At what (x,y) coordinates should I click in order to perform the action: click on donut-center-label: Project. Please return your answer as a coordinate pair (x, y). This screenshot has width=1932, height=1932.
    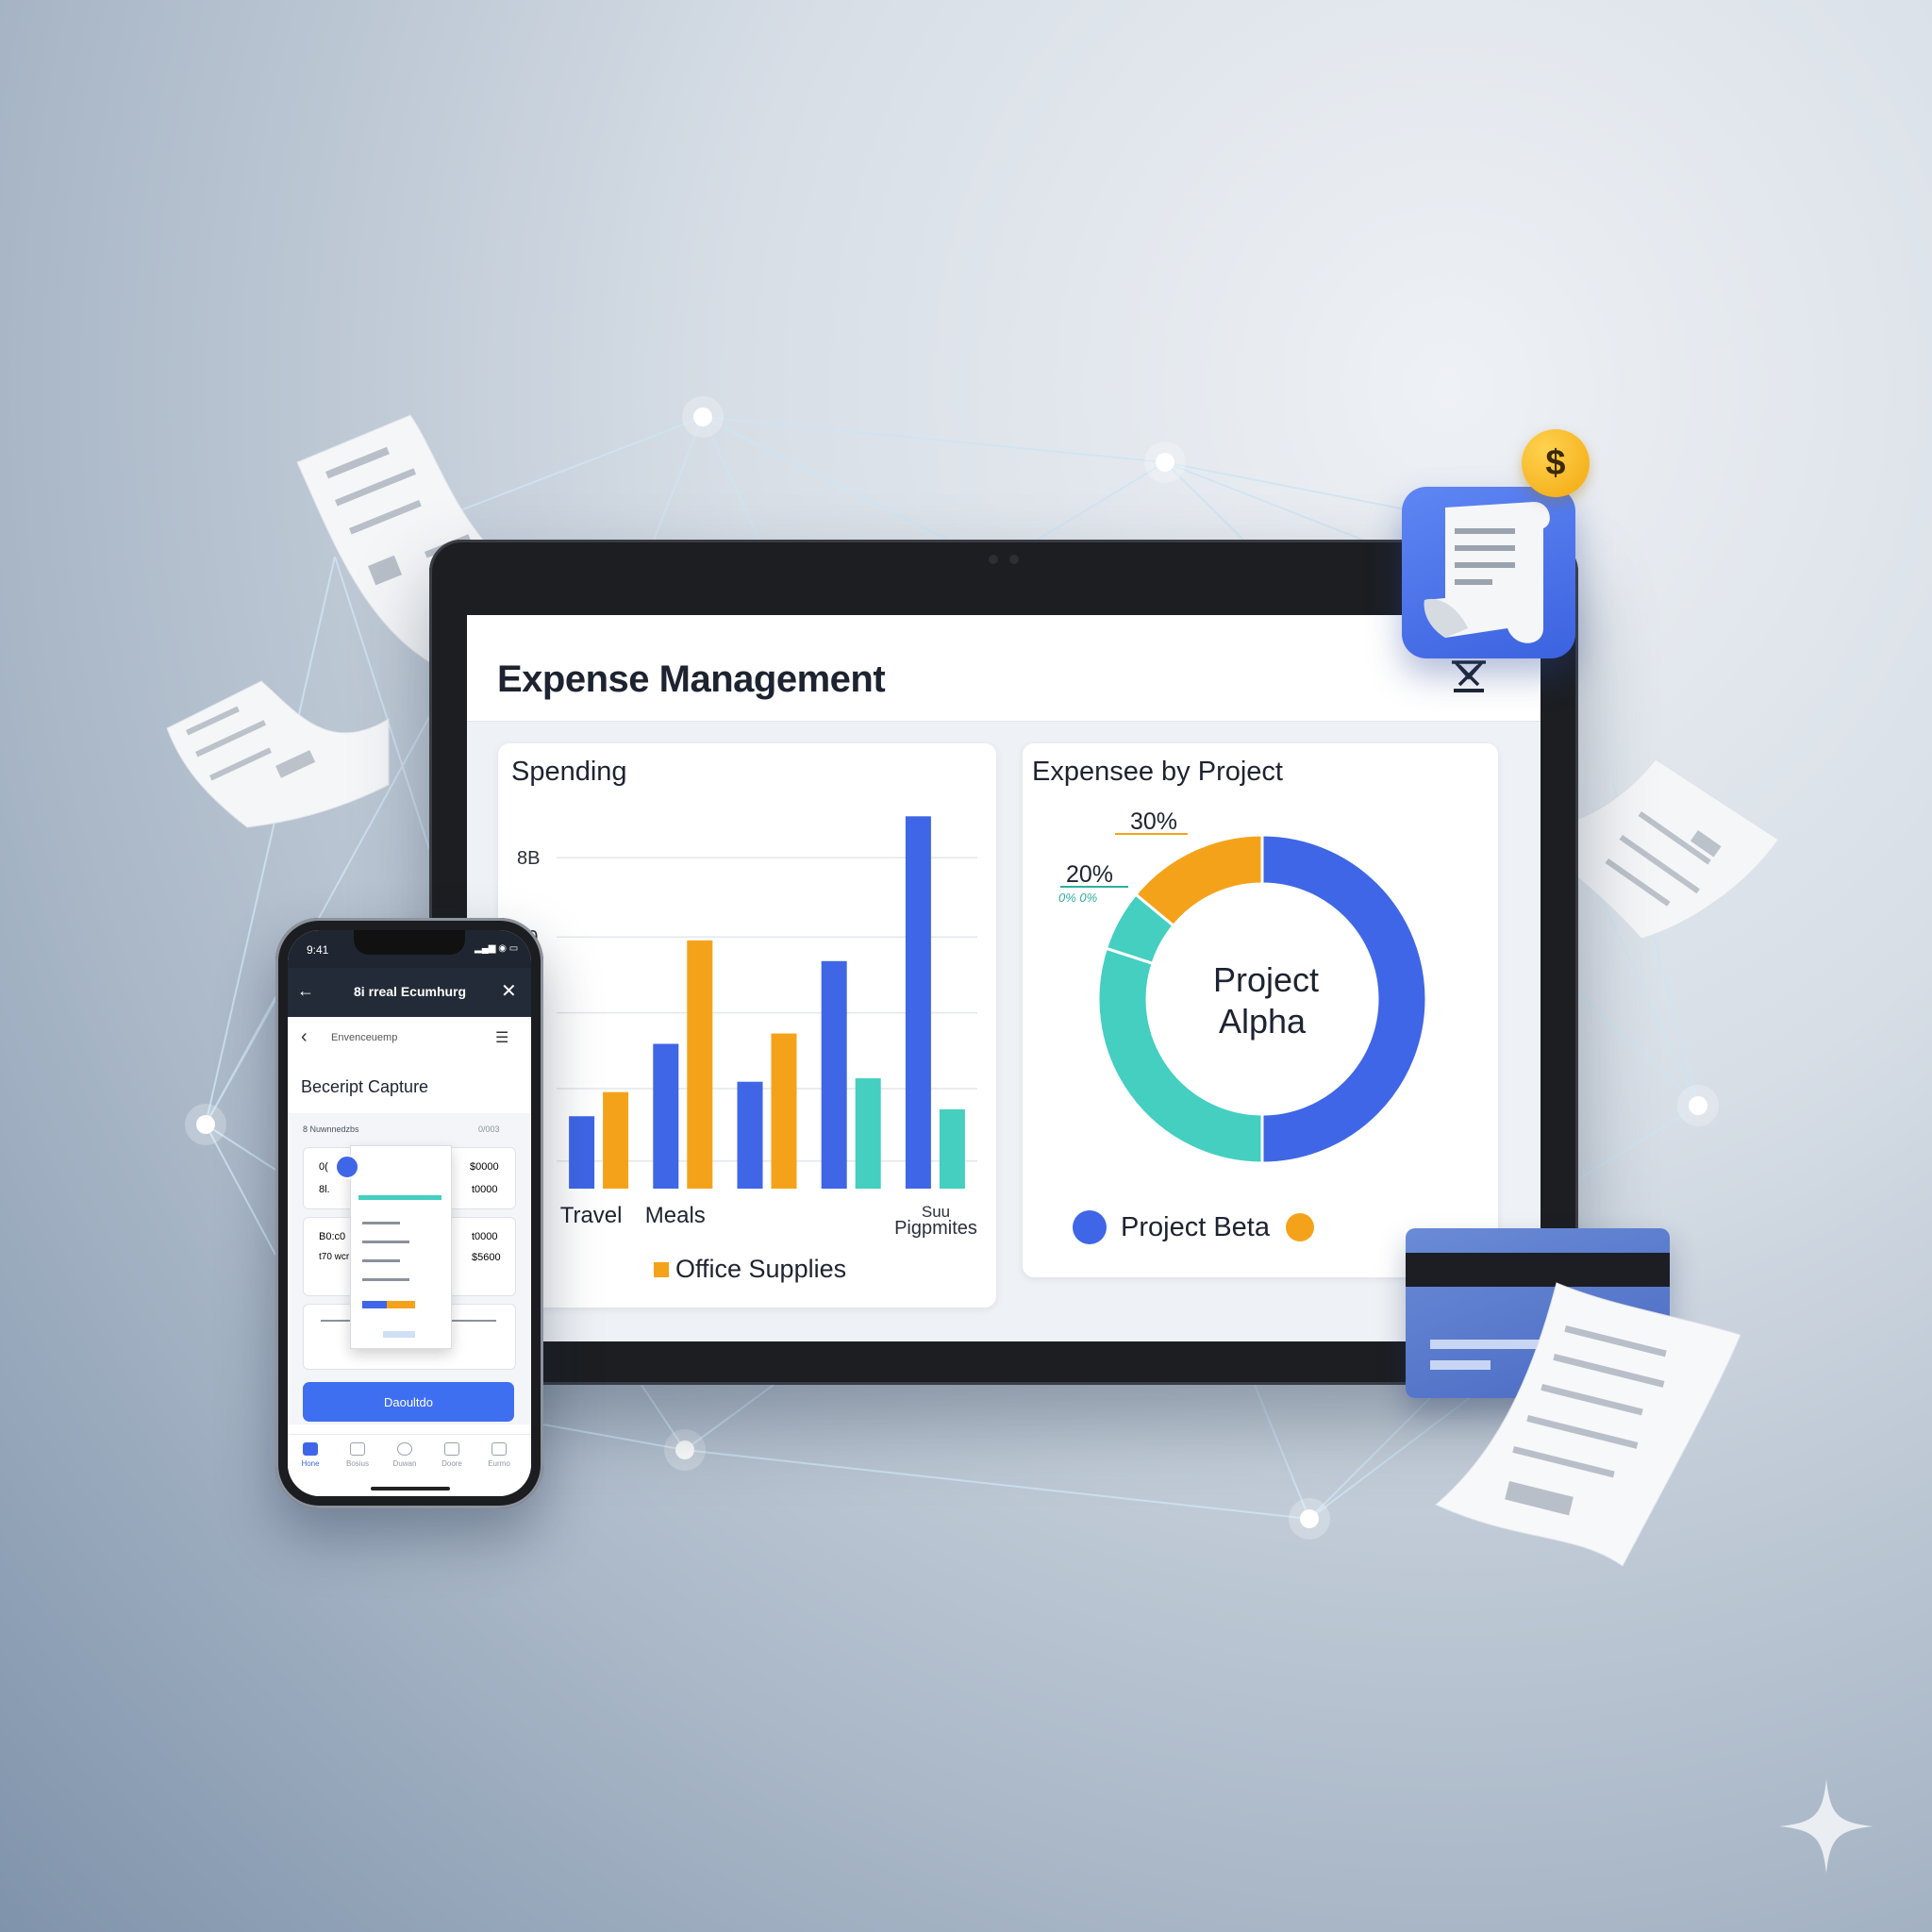
    Looking at the image, I should click on (1266, 979).